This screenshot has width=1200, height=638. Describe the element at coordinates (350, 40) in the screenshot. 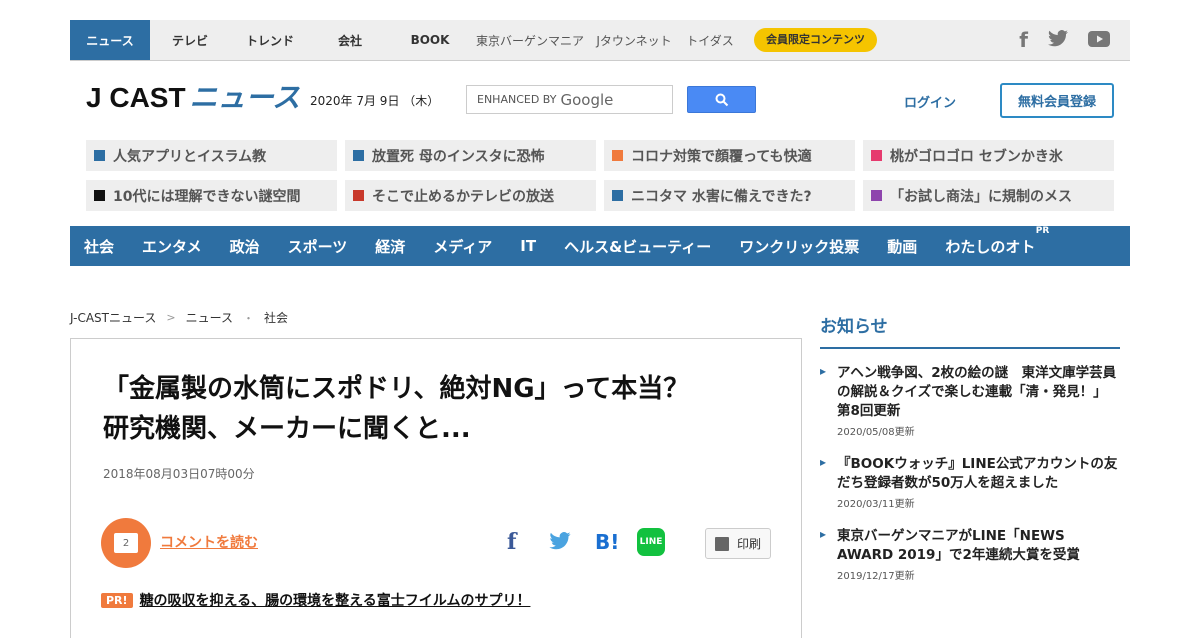

I see `tab-company: 会社` at that location.